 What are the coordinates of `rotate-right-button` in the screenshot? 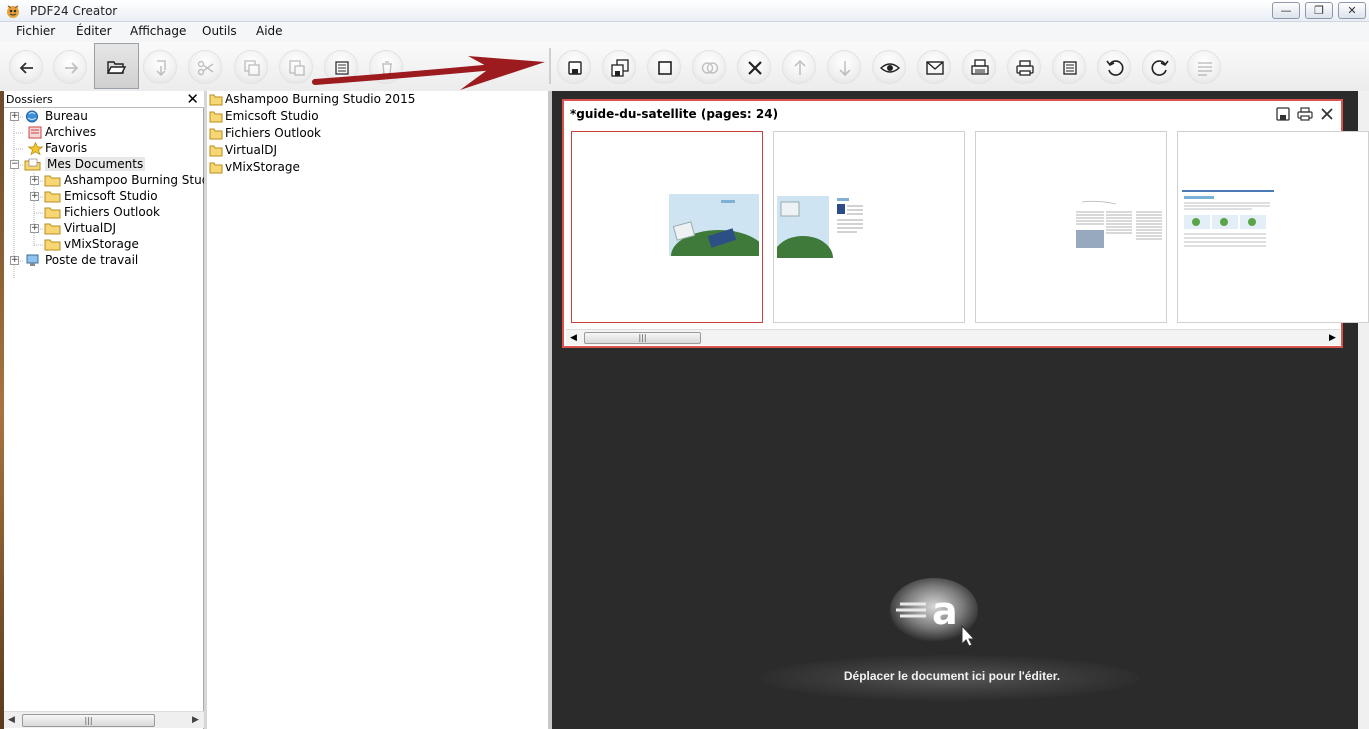 It's located at (1159, 67).